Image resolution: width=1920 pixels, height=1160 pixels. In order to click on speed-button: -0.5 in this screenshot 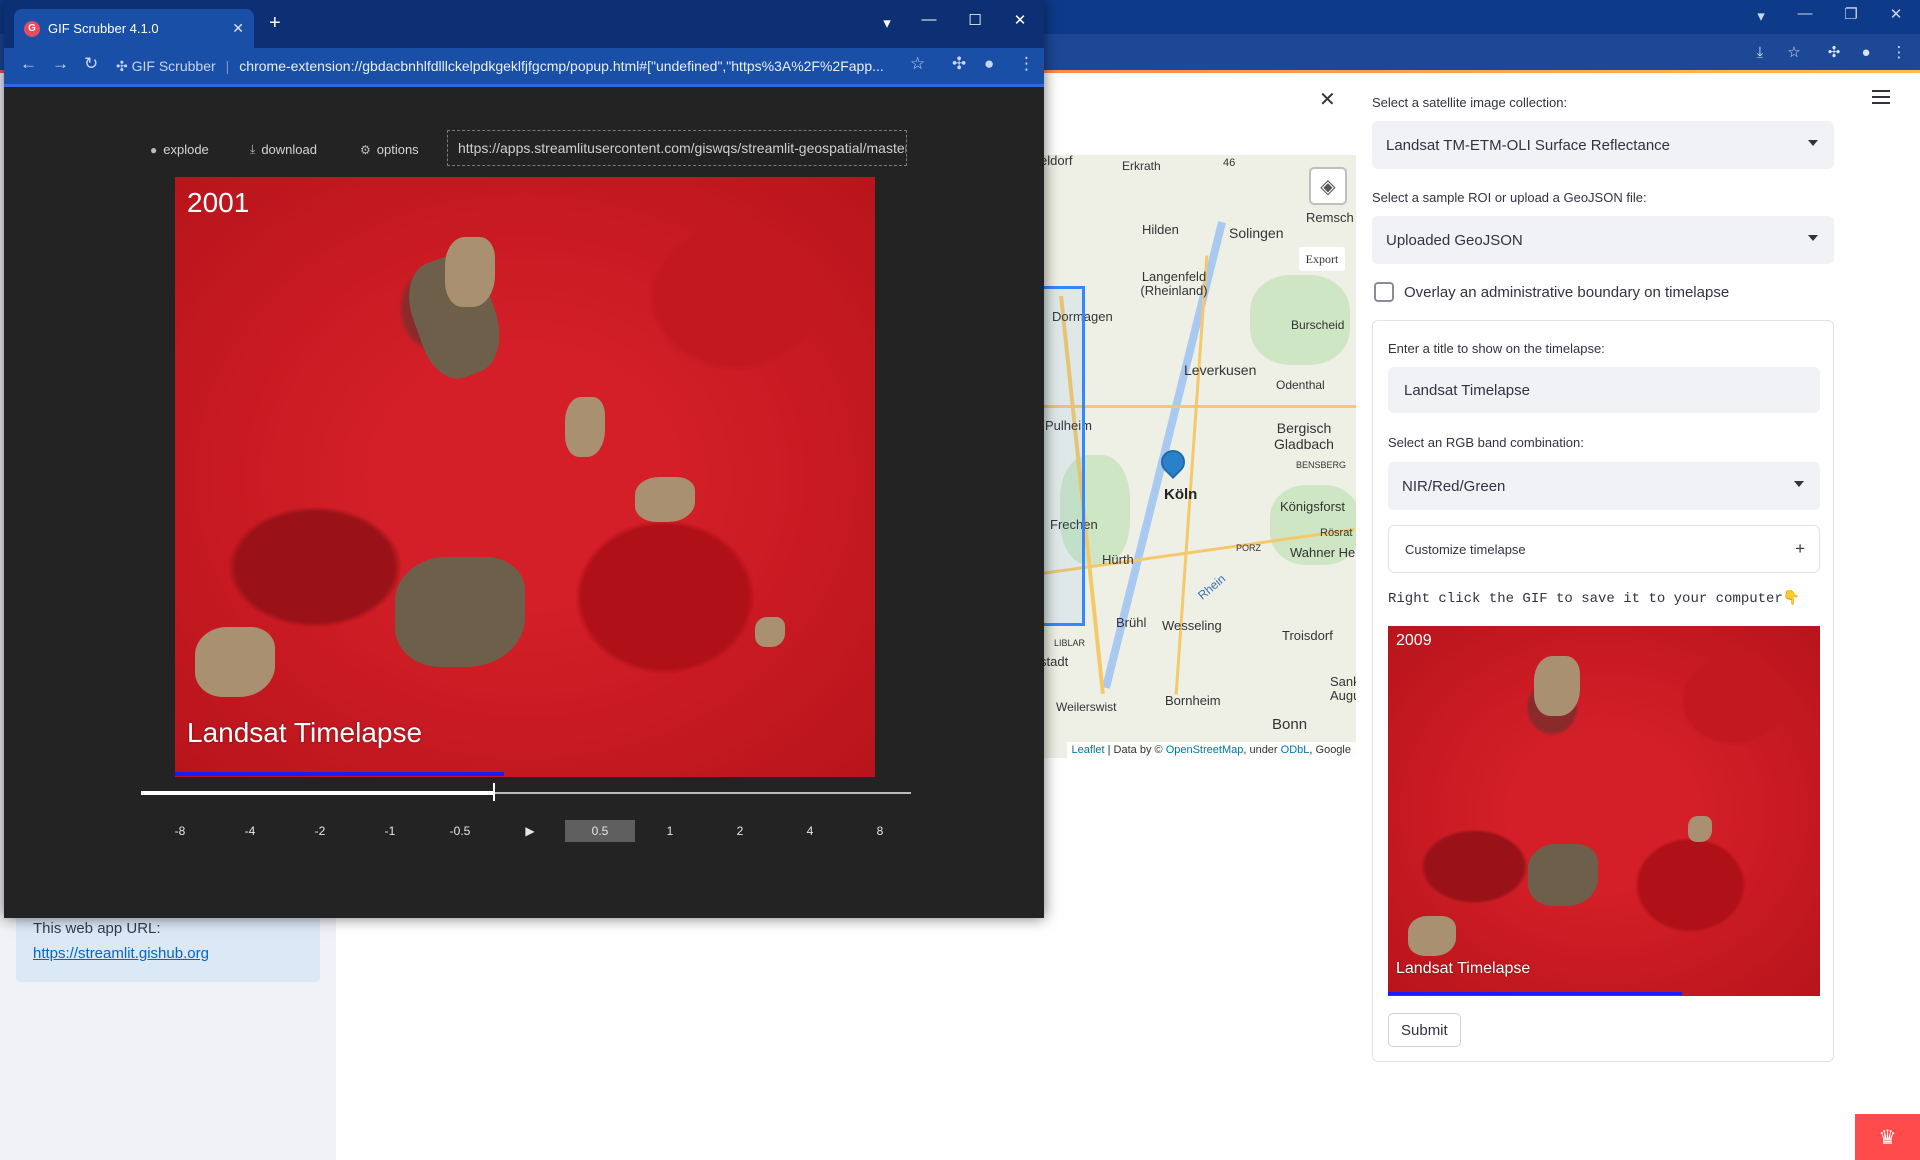, I will do `click(460, 831)`.